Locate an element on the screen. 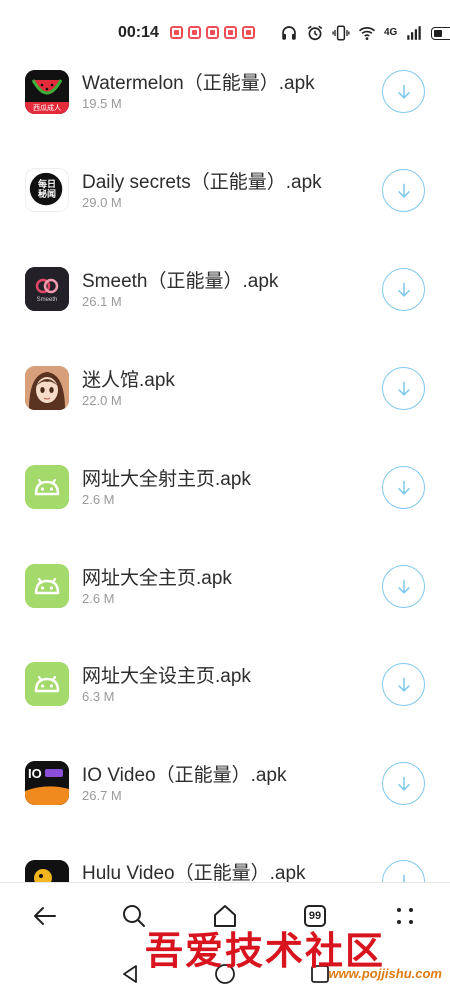 The image size is (450, 1000). status-bar: 00:14 4G is located at coordinates (225, 32).